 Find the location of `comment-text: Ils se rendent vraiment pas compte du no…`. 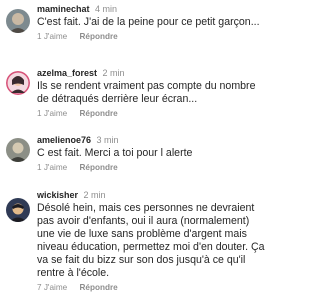

comment-text: Ils se rendent vraiment pas compte du no… is located at coordinates (146, 92).